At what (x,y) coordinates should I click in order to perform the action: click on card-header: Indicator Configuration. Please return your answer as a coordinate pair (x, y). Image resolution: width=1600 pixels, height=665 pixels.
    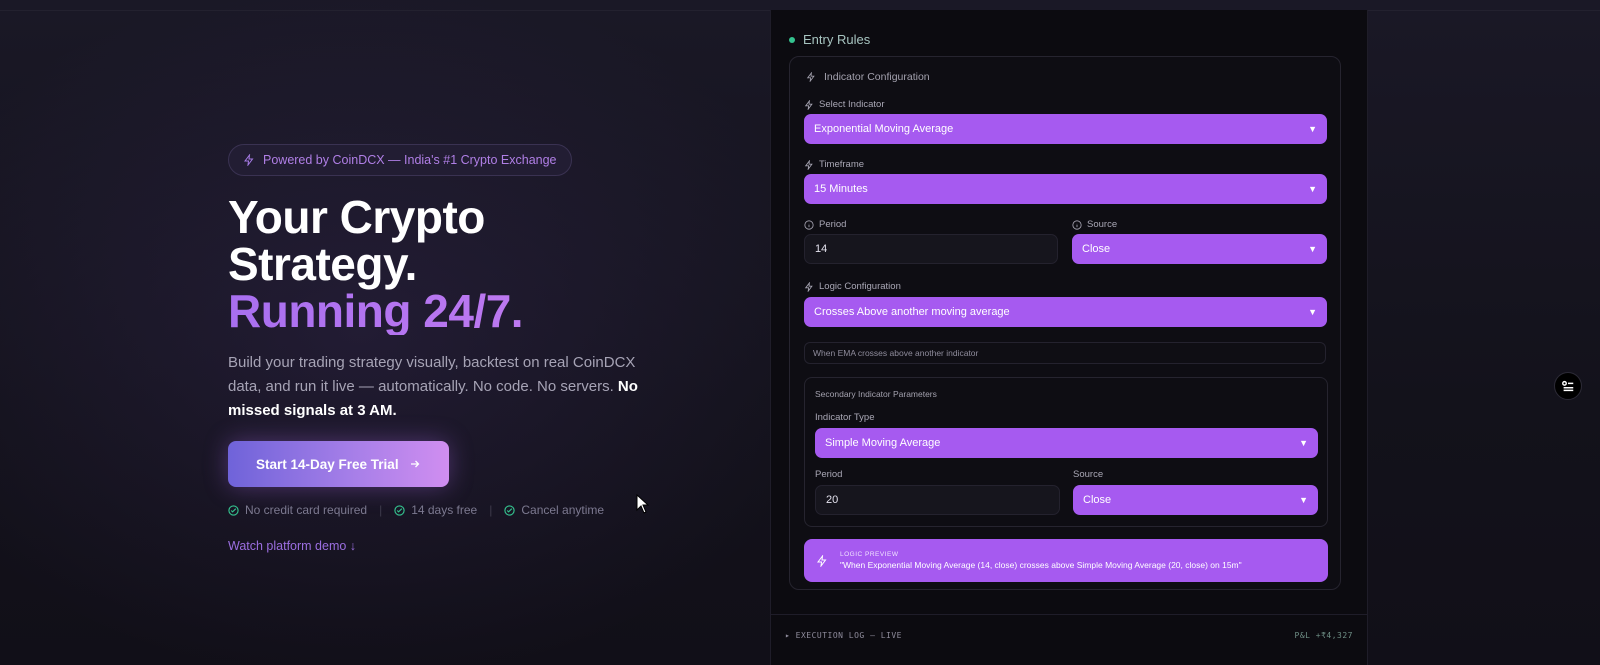
    Looking at the image, I should click on (868, 77).